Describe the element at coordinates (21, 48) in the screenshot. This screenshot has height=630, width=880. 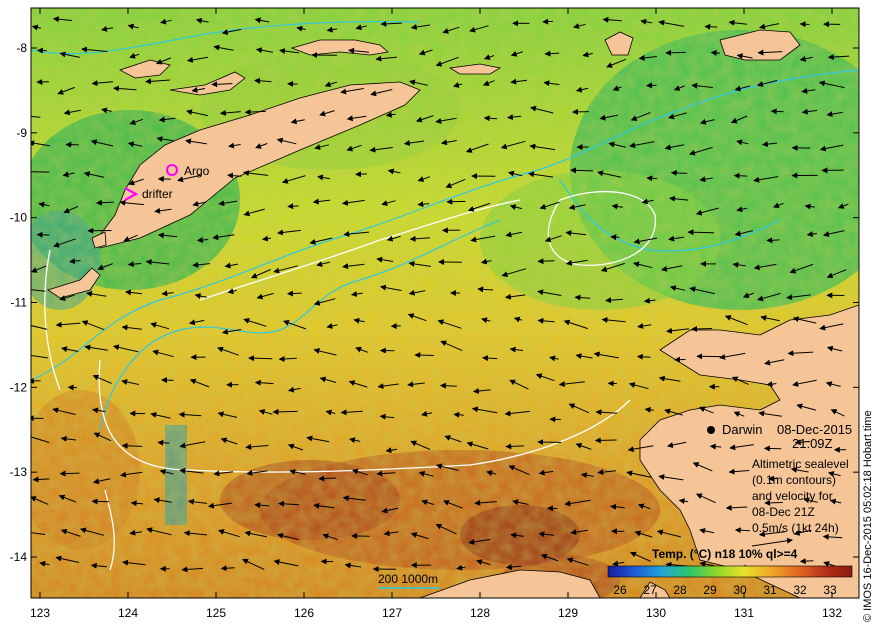
I see `lat-tick-label: -8` at that location.